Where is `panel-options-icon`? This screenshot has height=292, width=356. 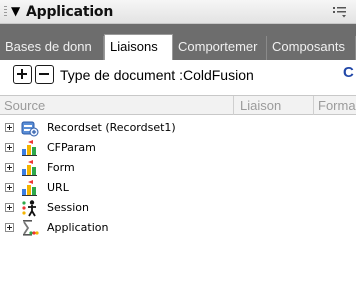
panel-options-icon is located at coordinates (340, 12).